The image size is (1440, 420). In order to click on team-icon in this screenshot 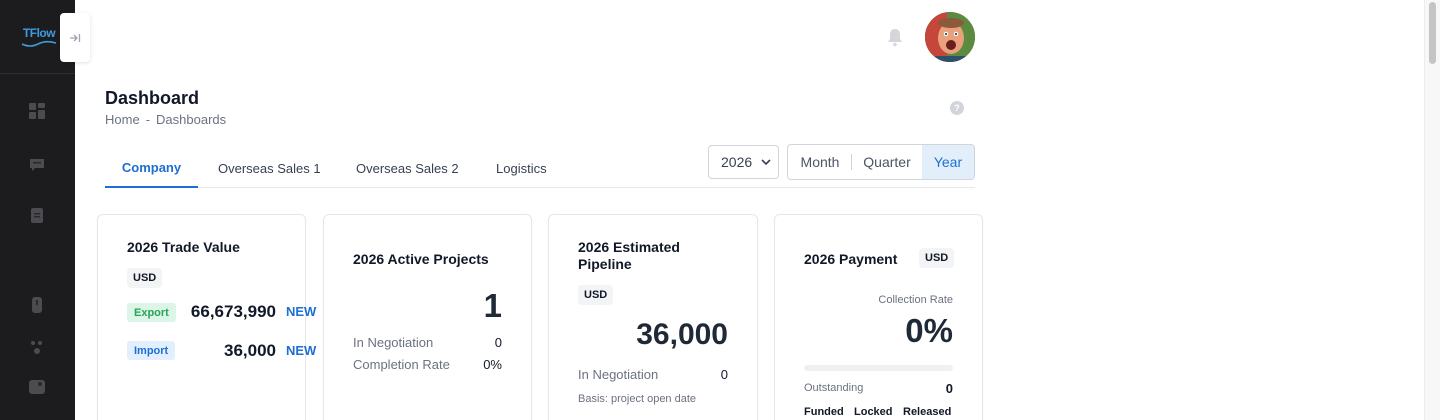, I will do `click(37, 347)`.